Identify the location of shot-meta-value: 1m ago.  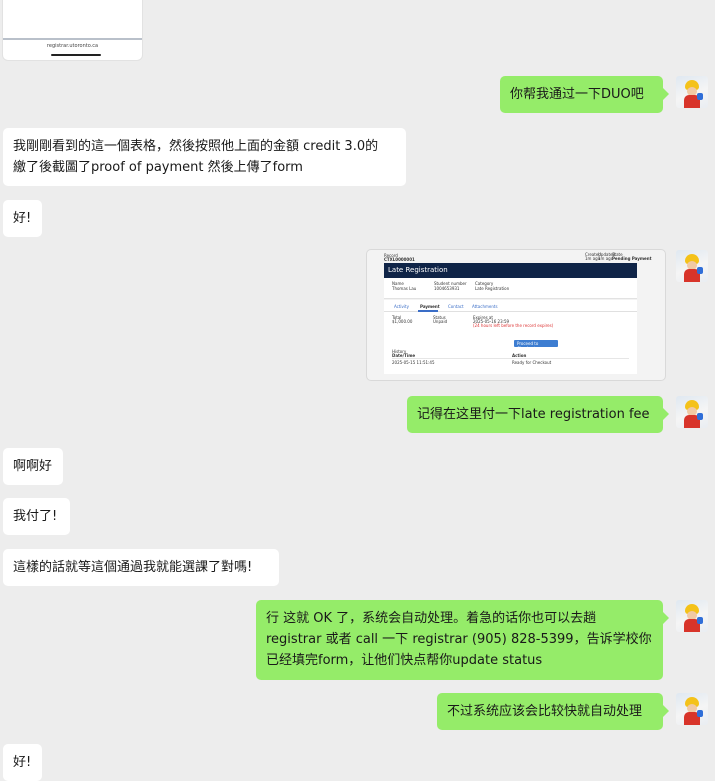
(606, 258).